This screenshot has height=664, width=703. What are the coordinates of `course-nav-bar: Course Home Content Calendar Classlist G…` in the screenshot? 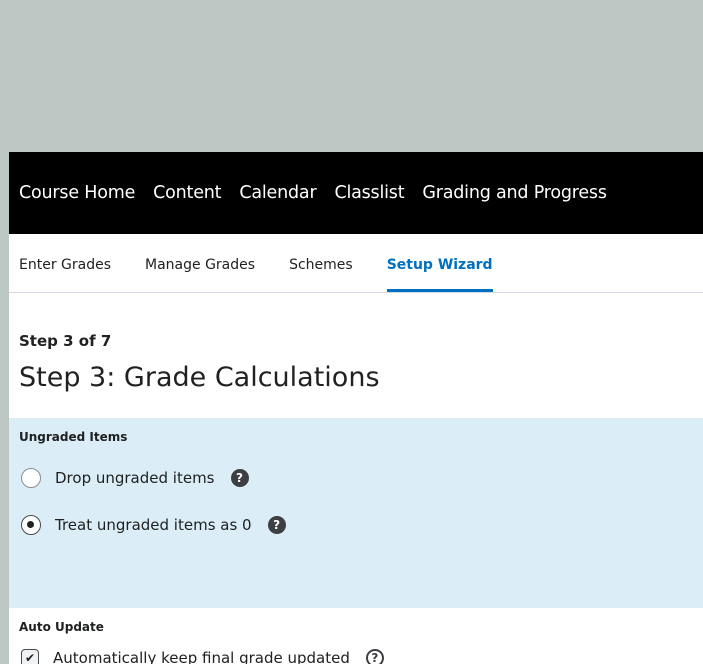 It's located at (356, 193).